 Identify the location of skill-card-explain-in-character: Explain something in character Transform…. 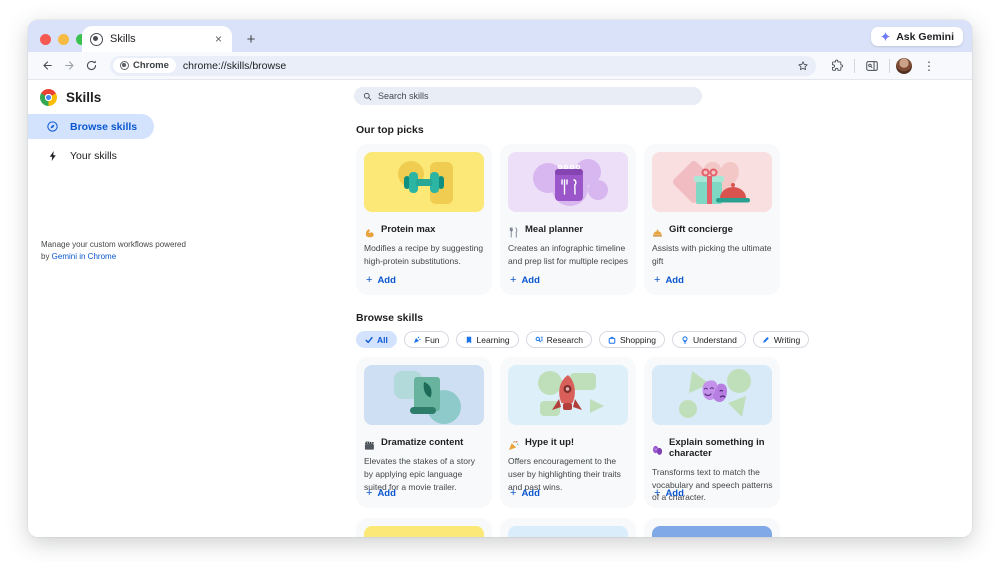
(712, 432).